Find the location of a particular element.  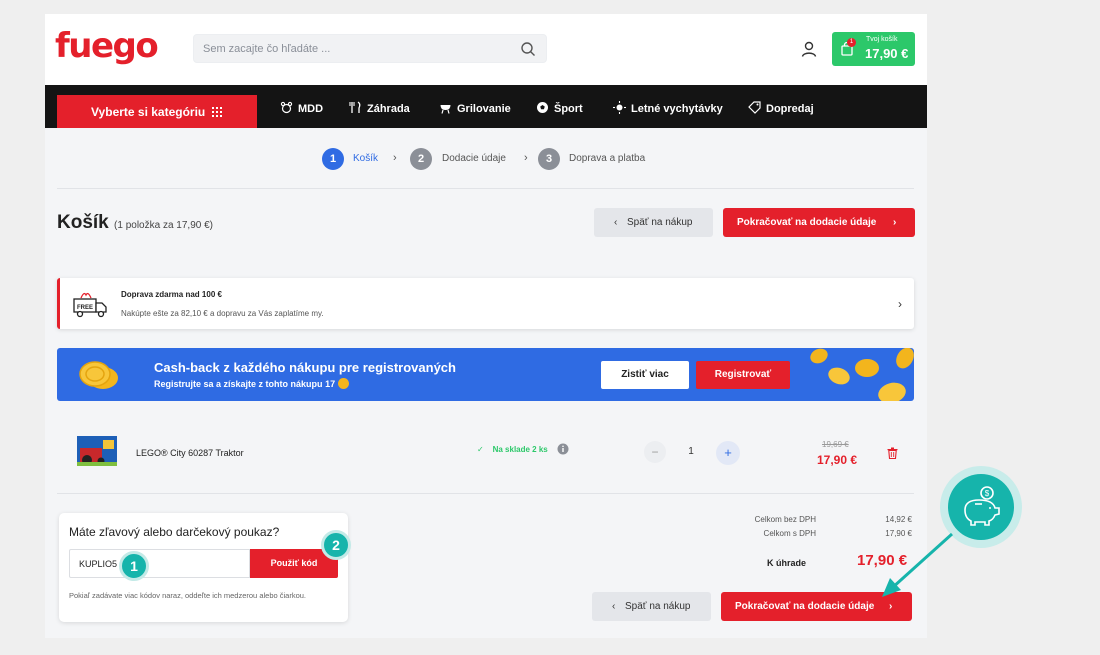

teddy-bear-icon is located at coordinates (286, 107).